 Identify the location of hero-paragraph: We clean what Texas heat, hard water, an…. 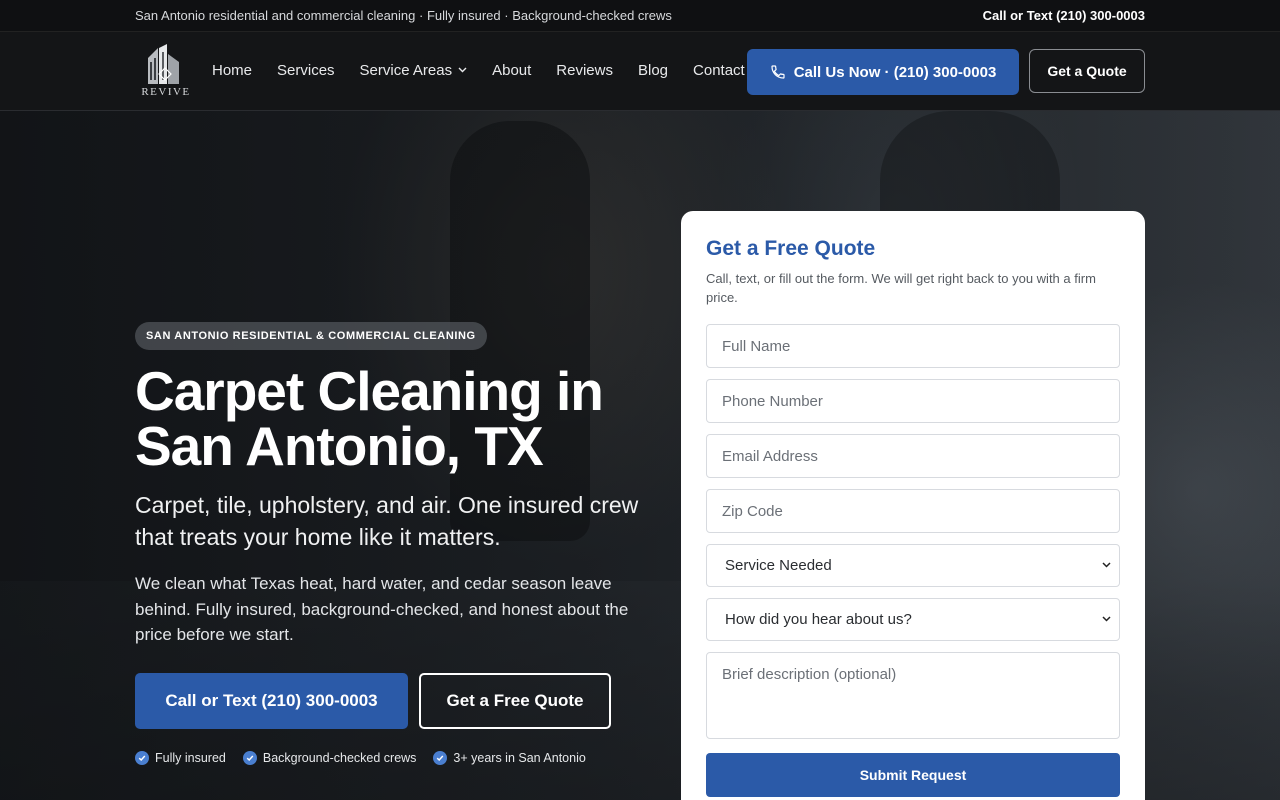
(382, 609).